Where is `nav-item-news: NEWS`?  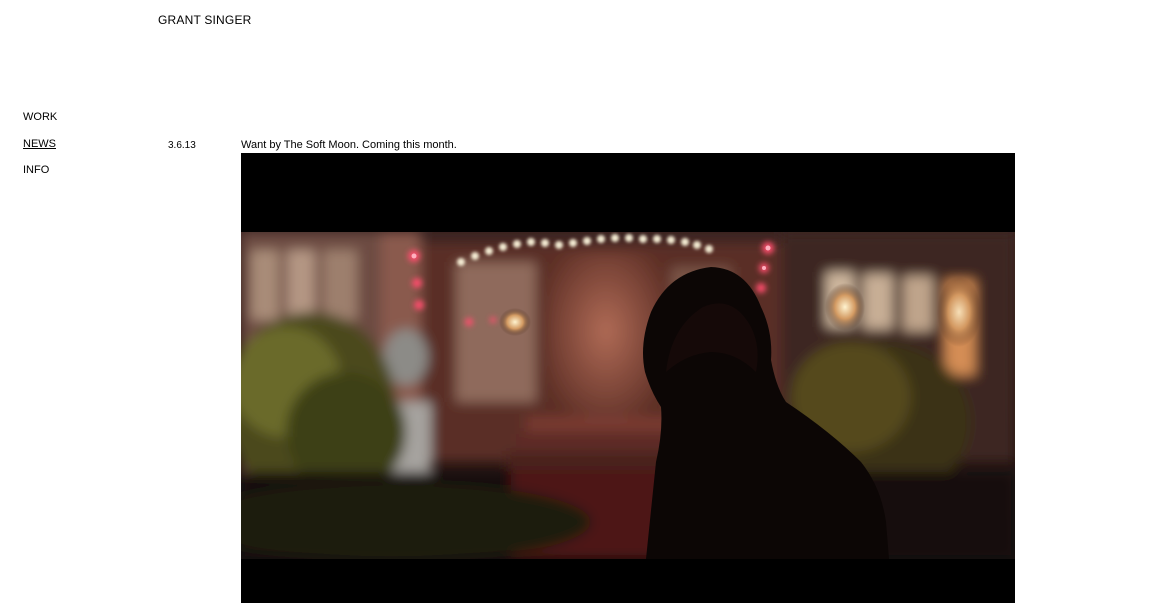 nav-item-news: NEWS is located at coordinates (40, 150).